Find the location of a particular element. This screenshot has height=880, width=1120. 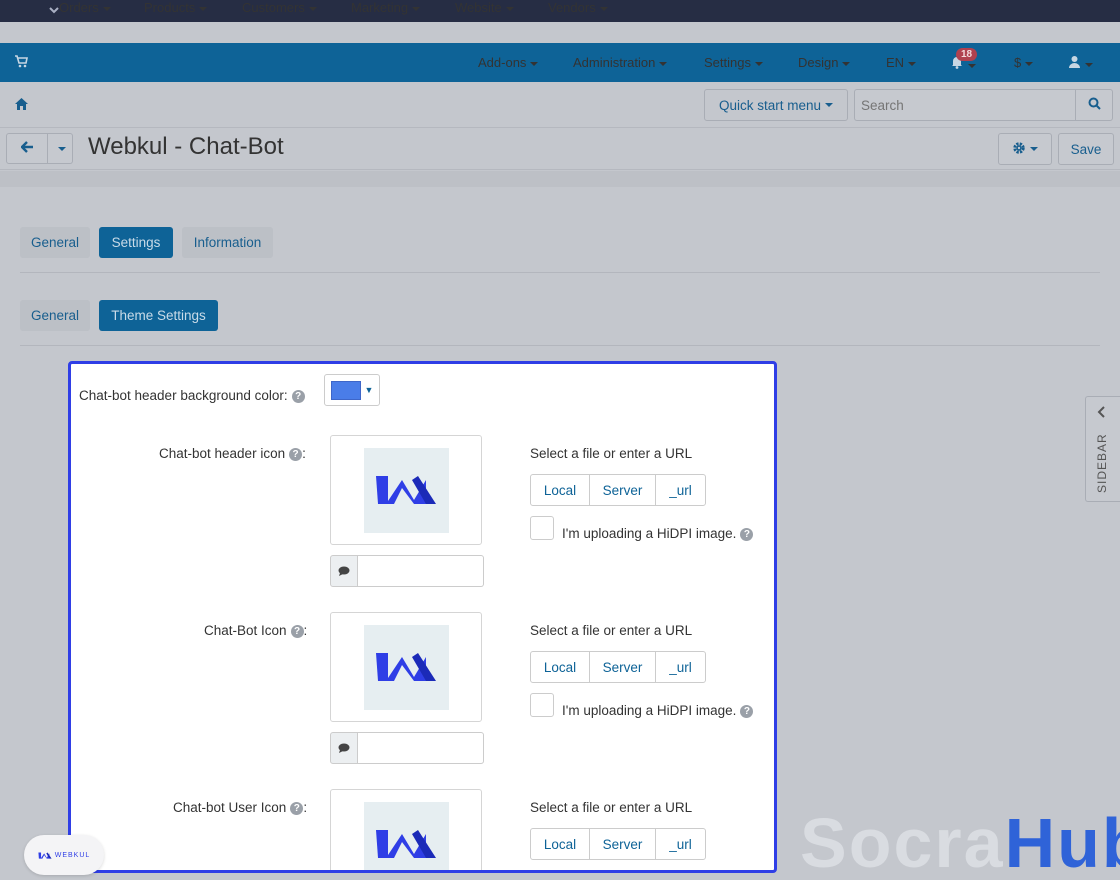

user-icon is located at coordinates (1074, 63).